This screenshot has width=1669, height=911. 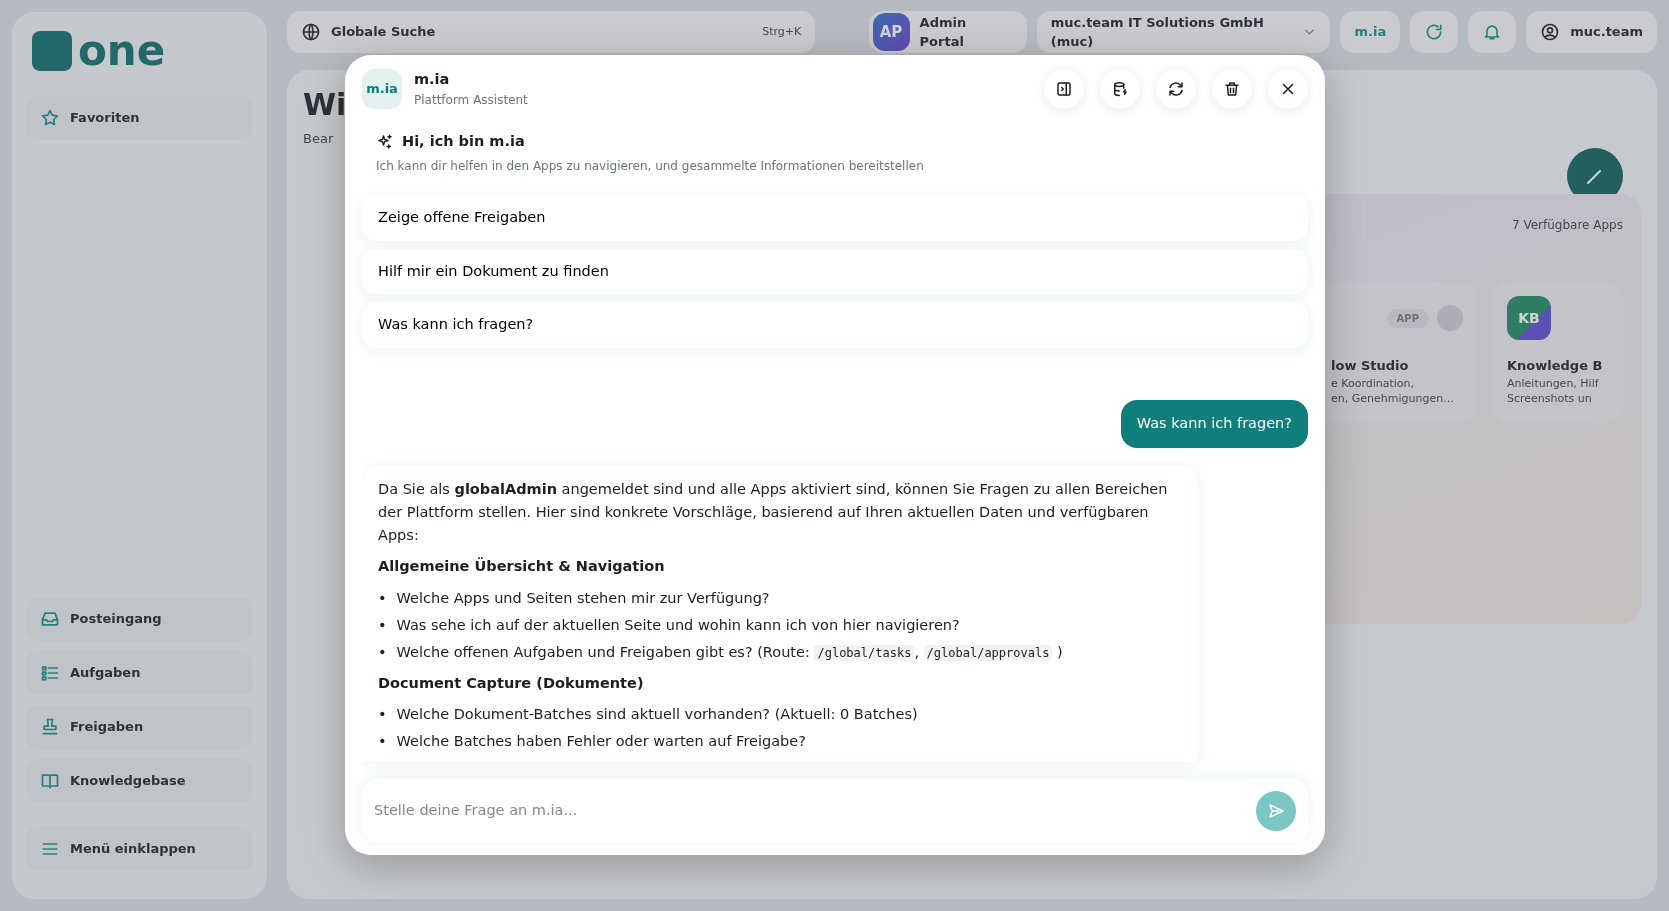 I want to click on page-title: Wi, so click(x=325, y=104).